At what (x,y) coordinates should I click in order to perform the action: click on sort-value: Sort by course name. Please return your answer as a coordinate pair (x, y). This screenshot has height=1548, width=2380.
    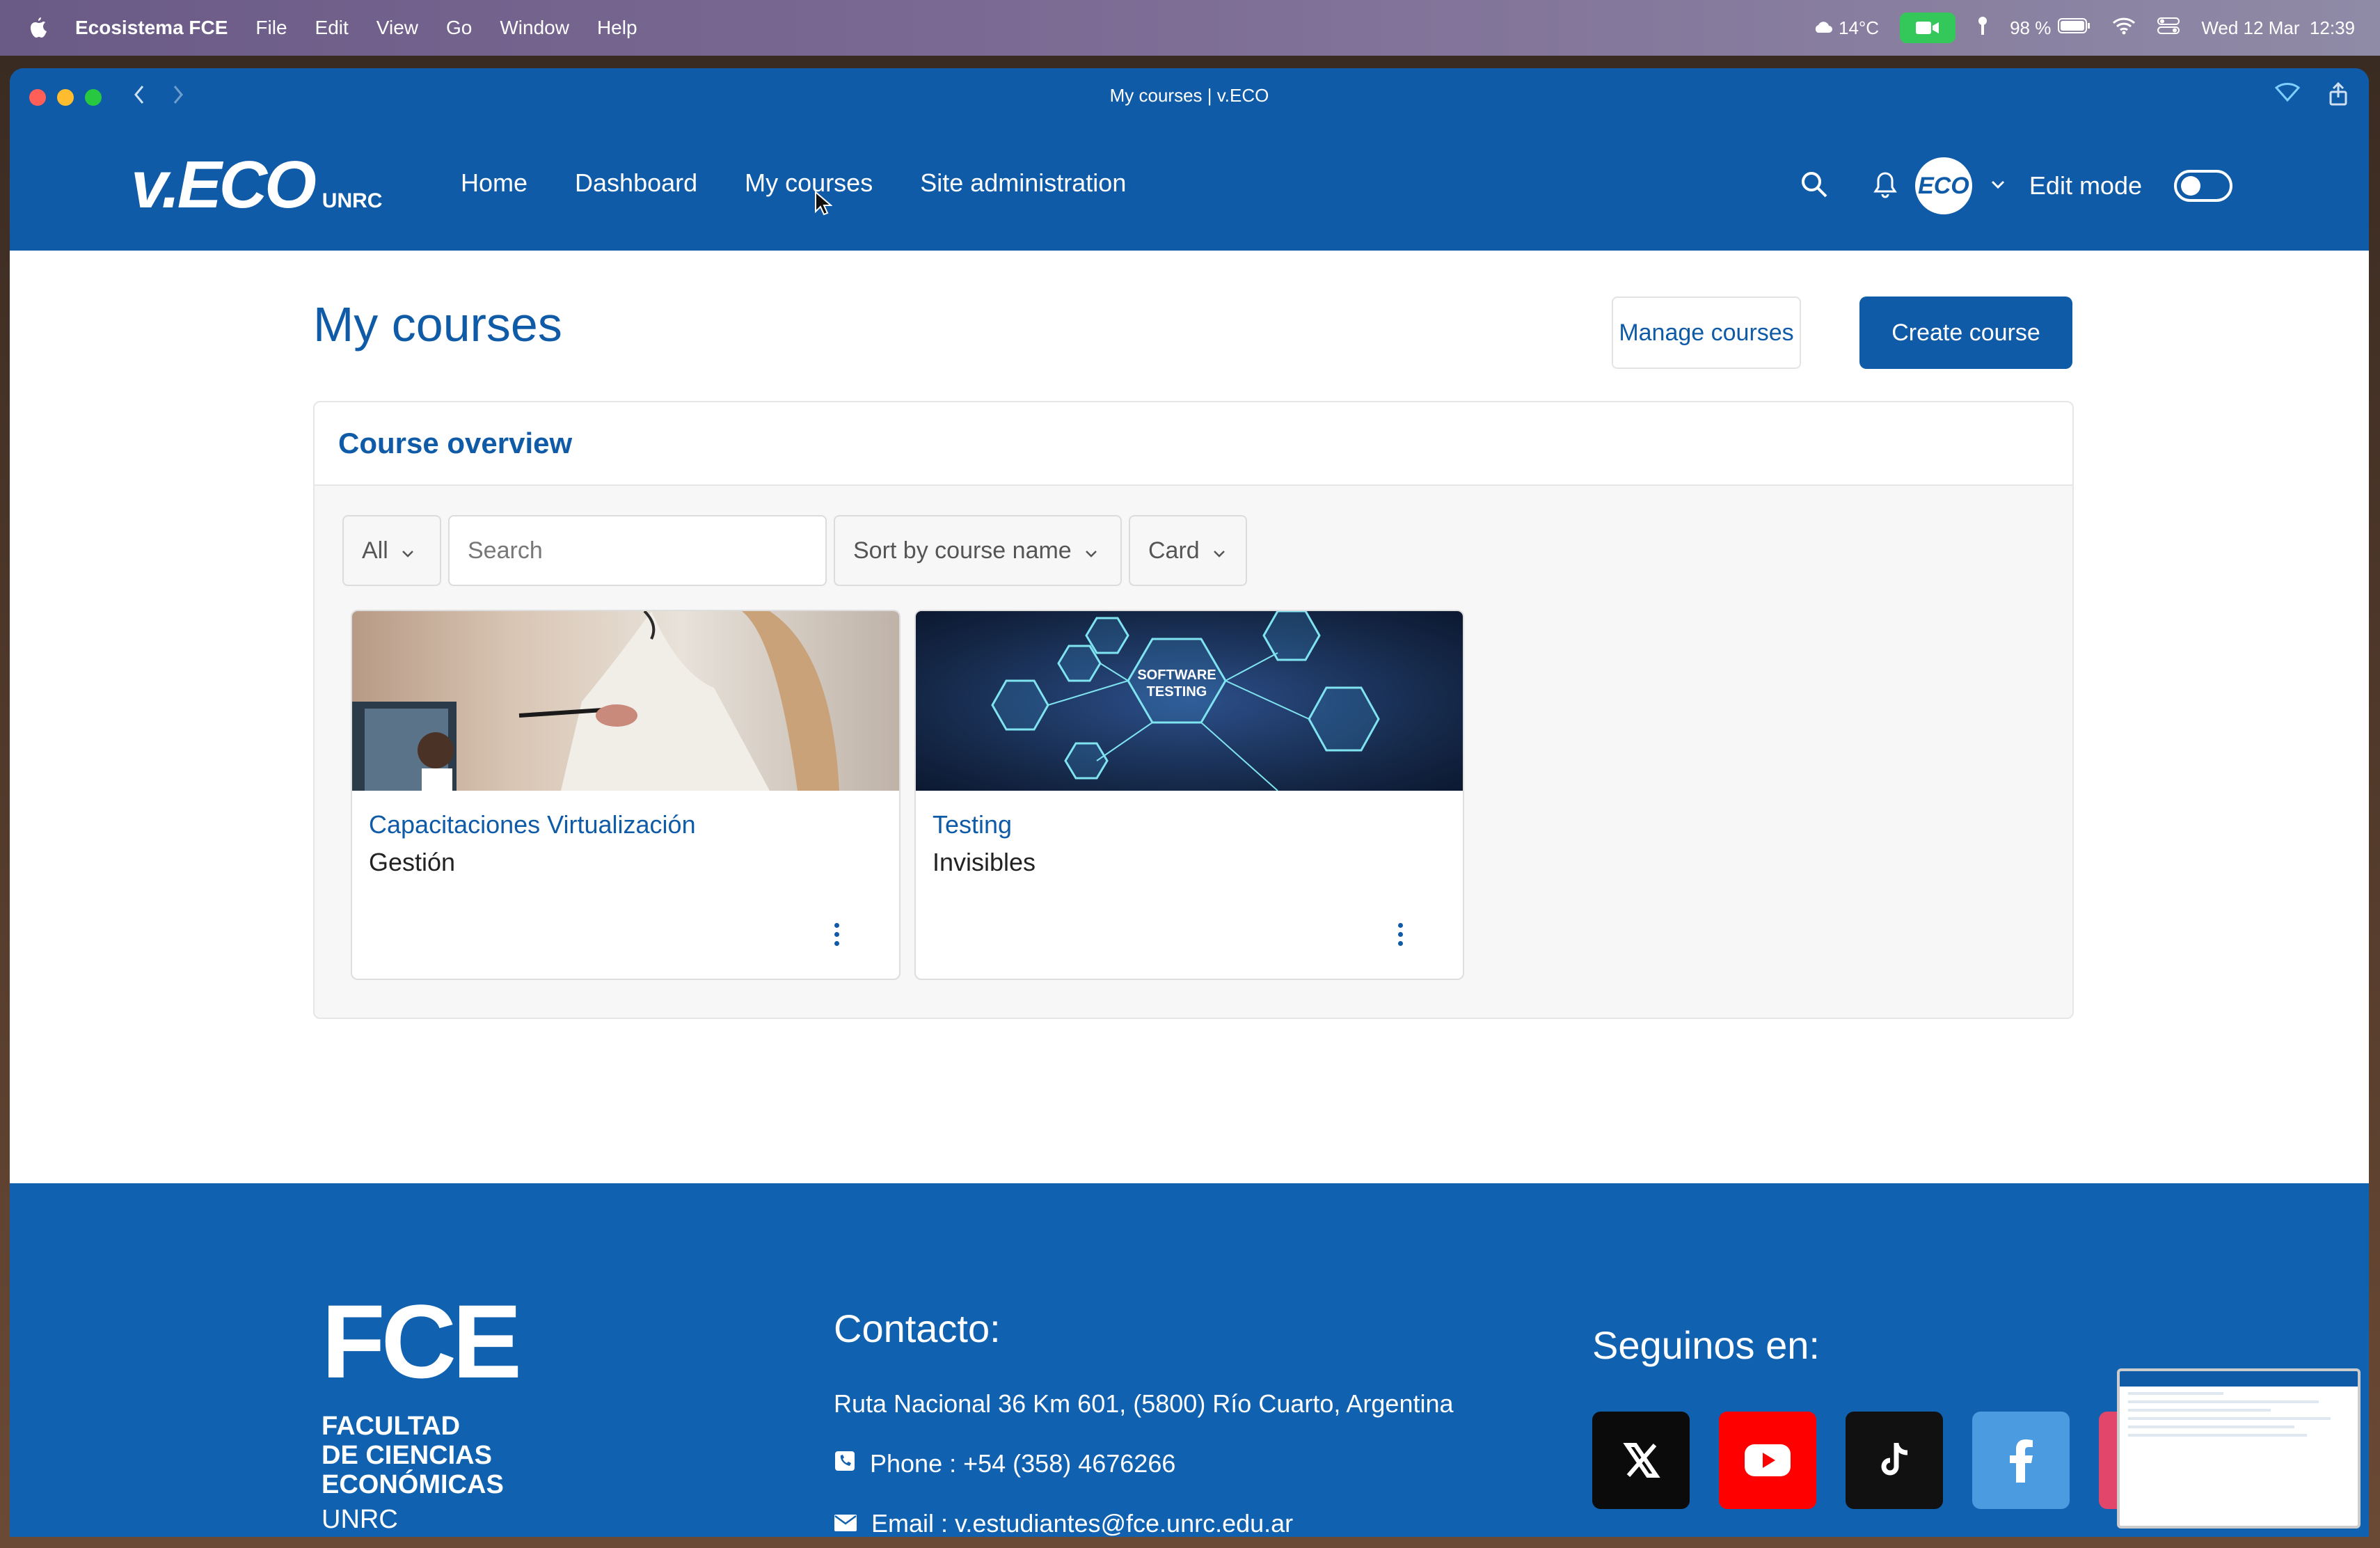
    Looking at the image, I should click on (962, 550).